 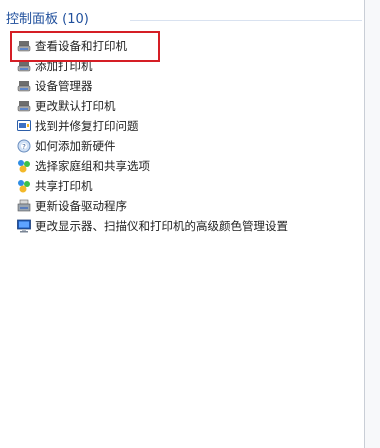 I want to click on list-item-add-printer: 添加打印机, so click(x=189, y=66).